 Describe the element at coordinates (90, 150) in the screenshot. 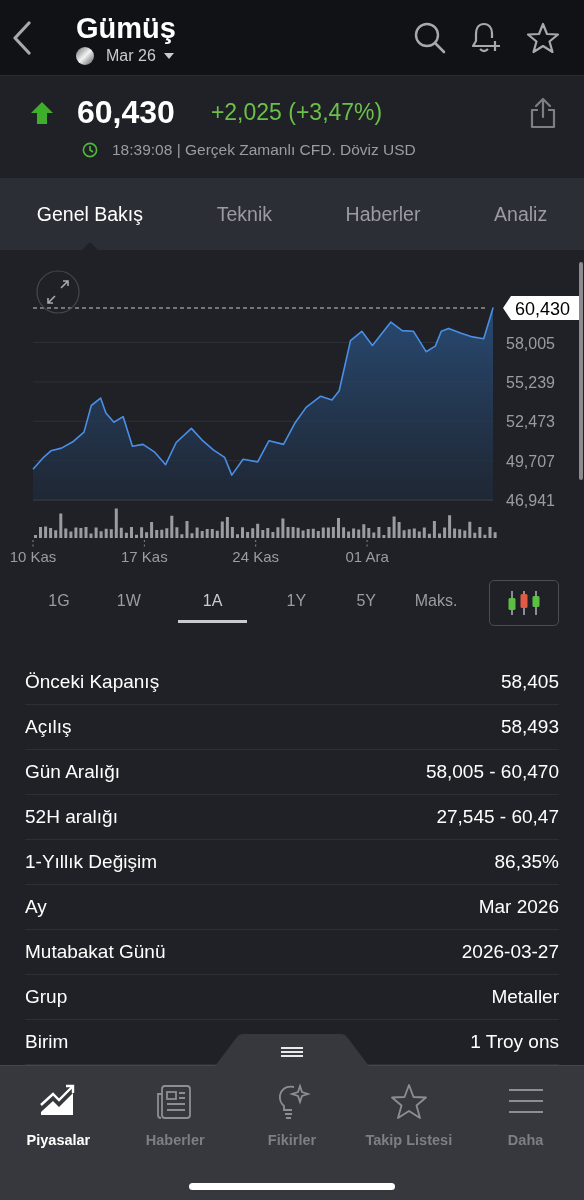

I see `clock-icon` at that location.